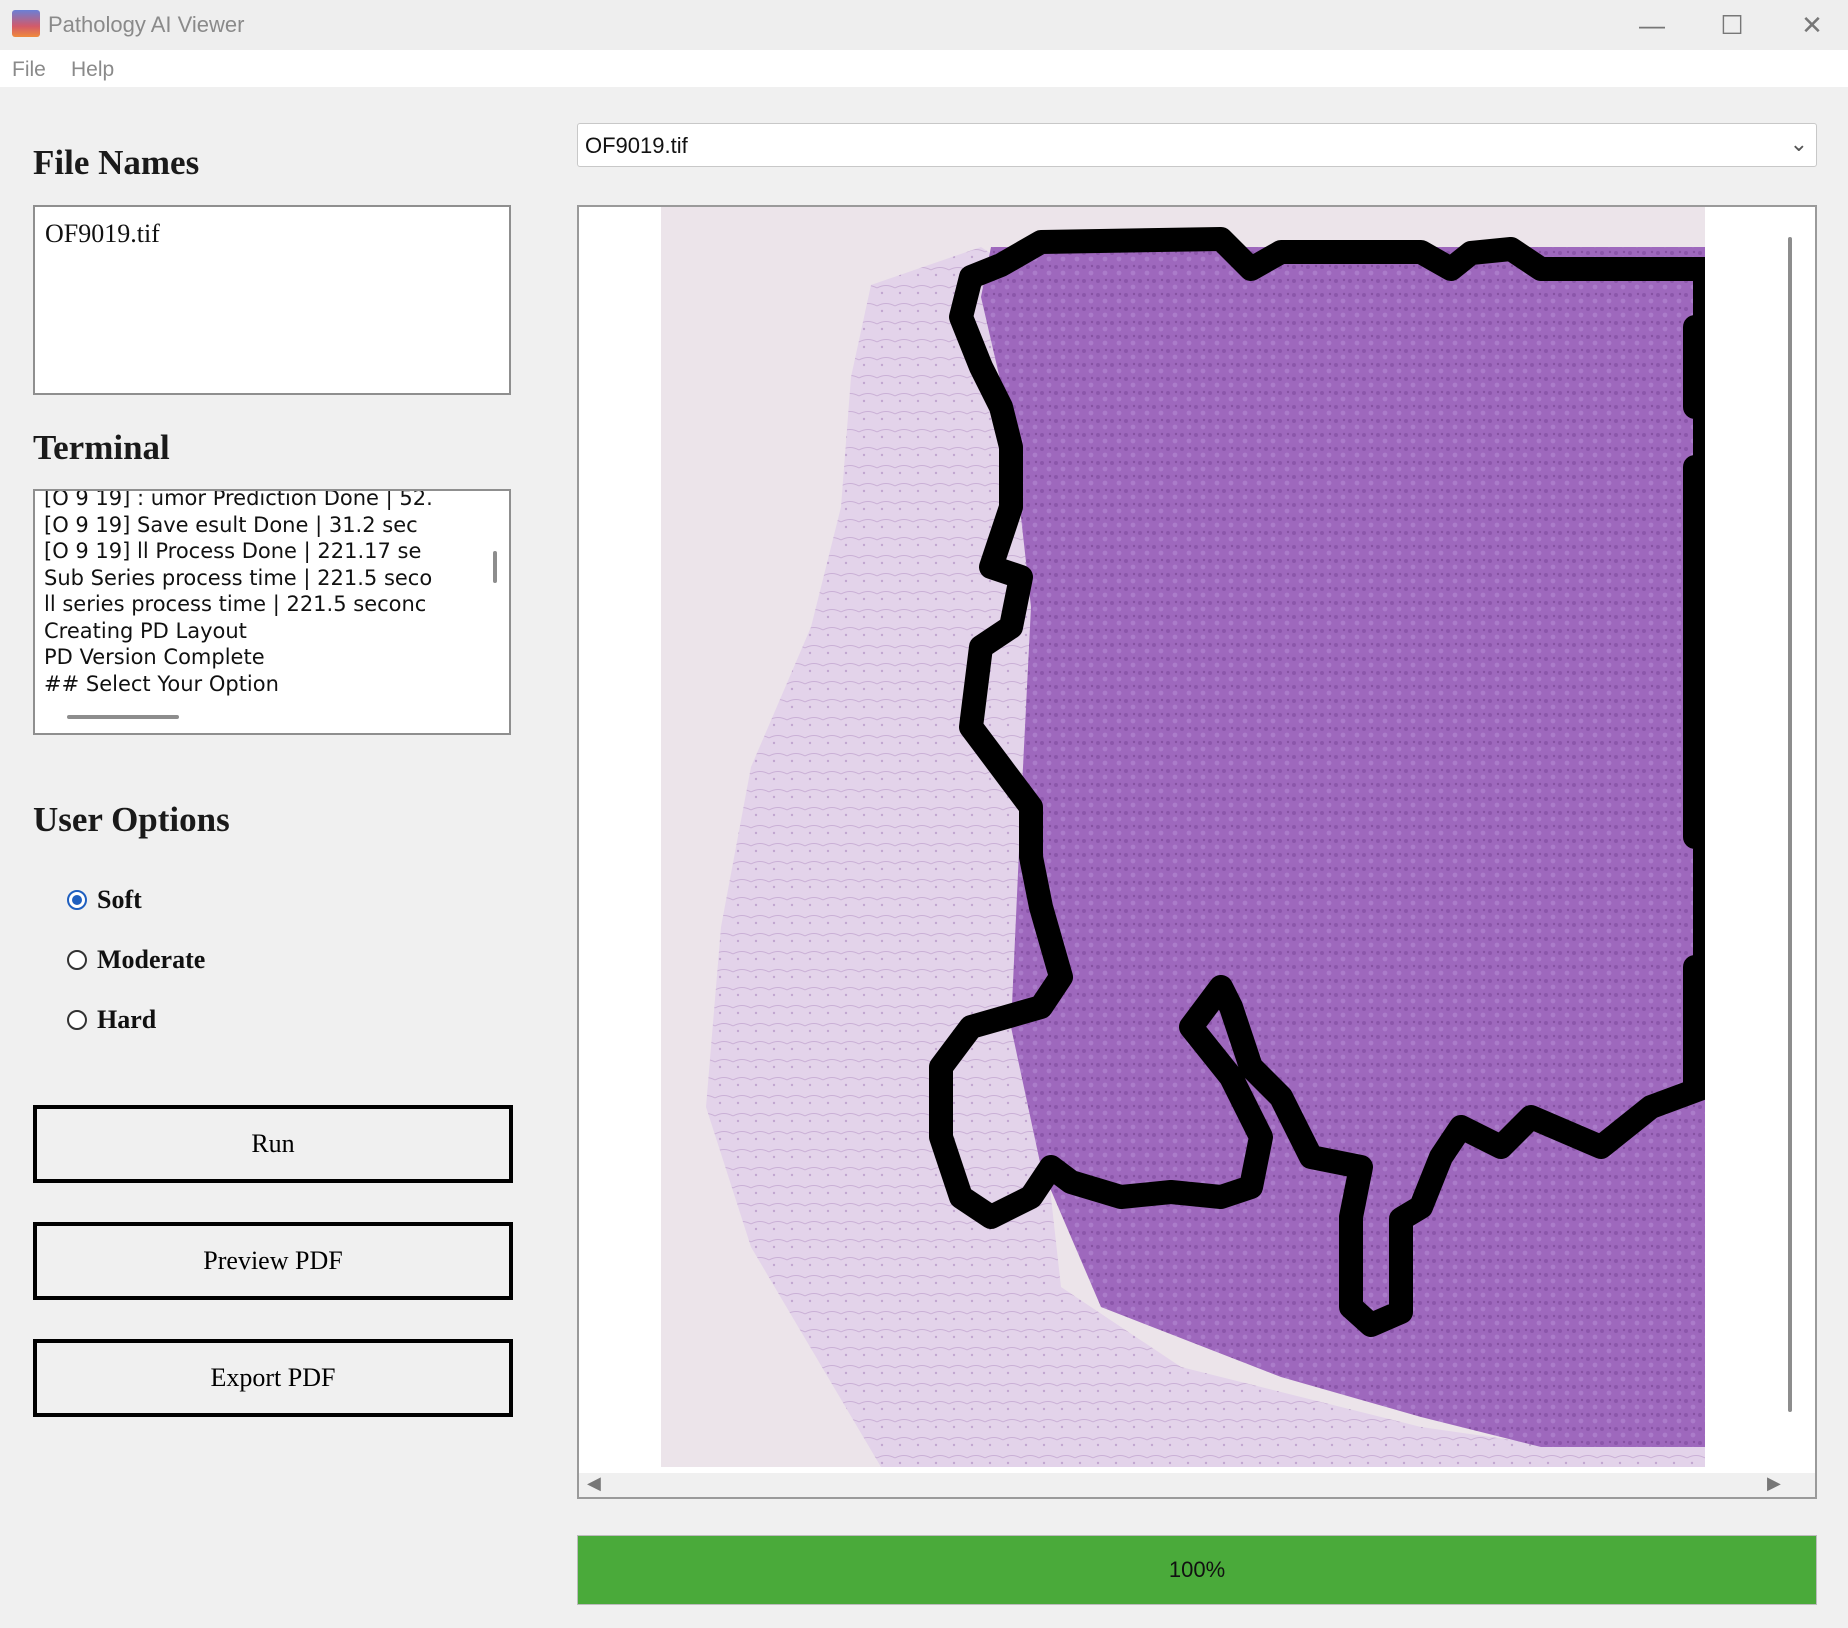 The height and width of the screenshot is (1628, 1848). What do you see at coordinates (29, 70) in the screenshot?
I see `menu-file: File` at bounding box center [29, 70].